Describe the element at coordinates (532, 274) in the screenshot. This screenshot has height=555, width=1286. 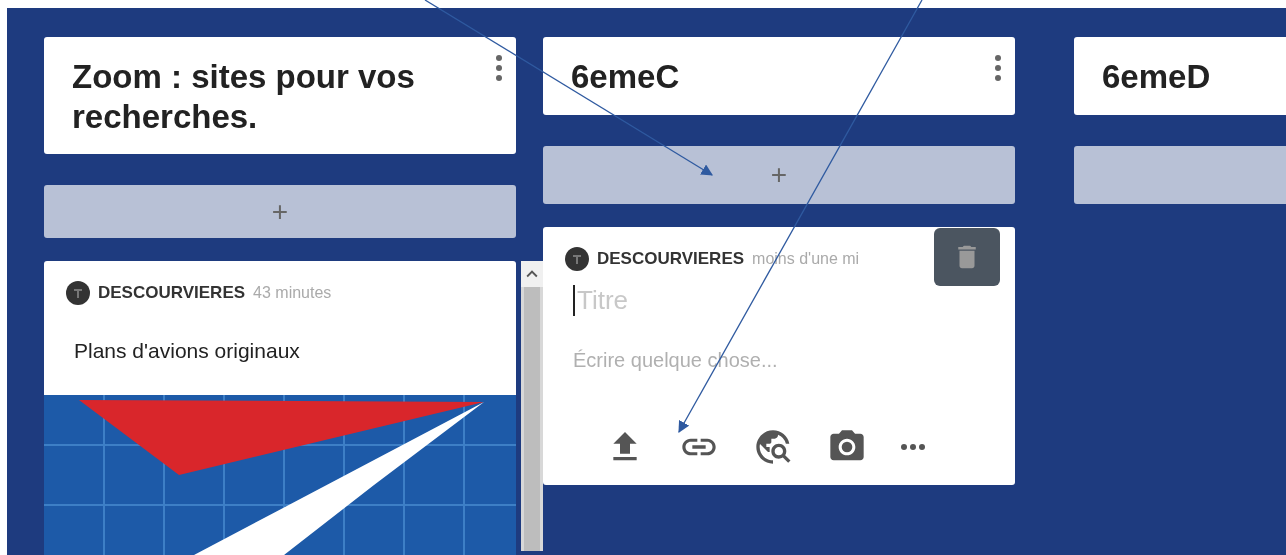
I see `scroll-up-icon` at that location.